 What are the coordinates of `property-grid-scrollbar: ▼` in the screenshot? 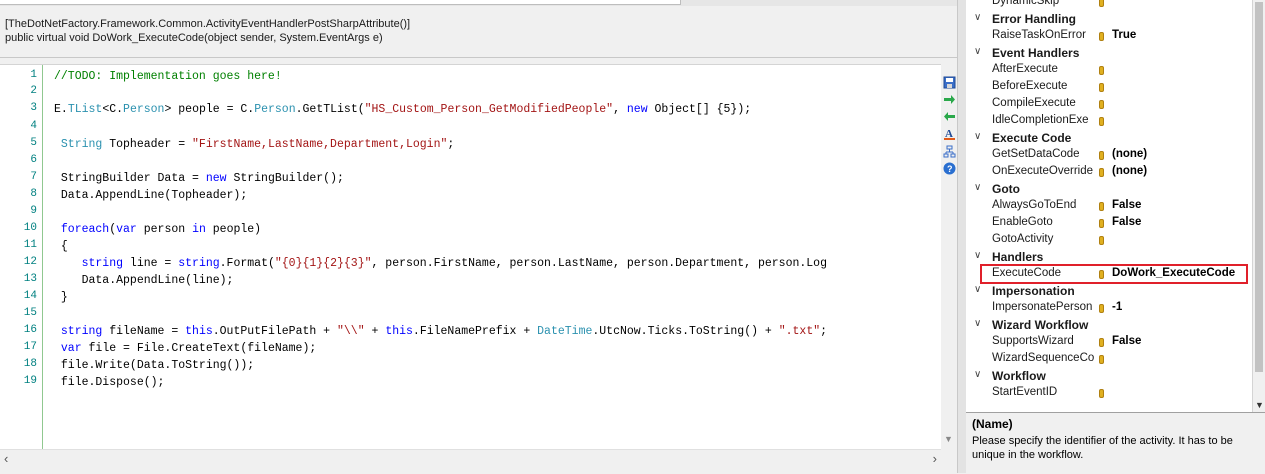 It's located at (1258, 206).